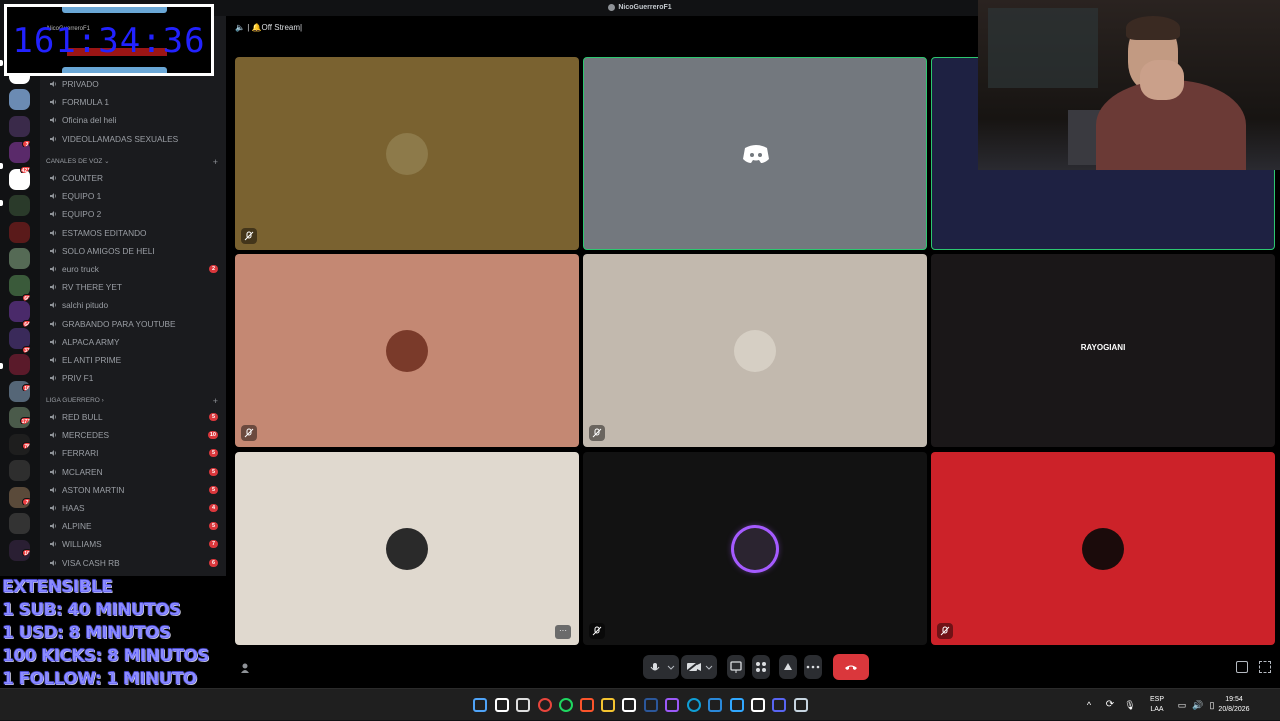 This screenshot has width=1280, height=721. I want to click on volume-icon: 🔊, so click(1198, 705).